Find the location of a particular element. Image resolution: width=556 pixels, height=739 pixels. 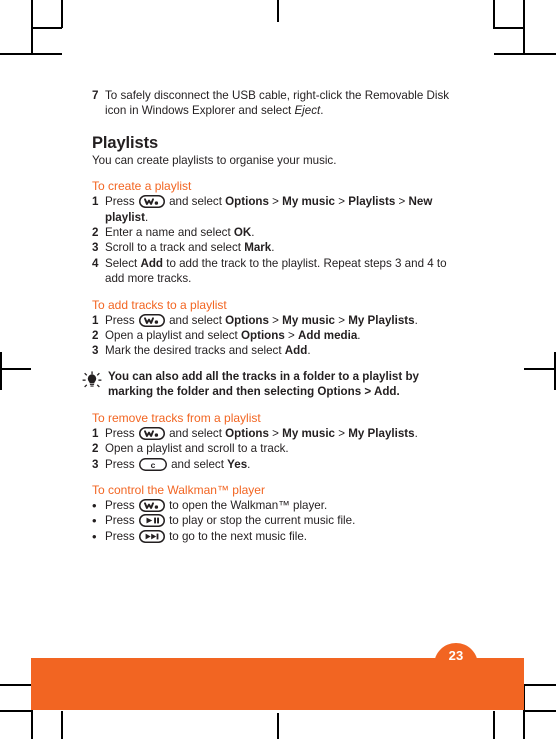

lightbulb-icon is located at coordinates (95, 381).